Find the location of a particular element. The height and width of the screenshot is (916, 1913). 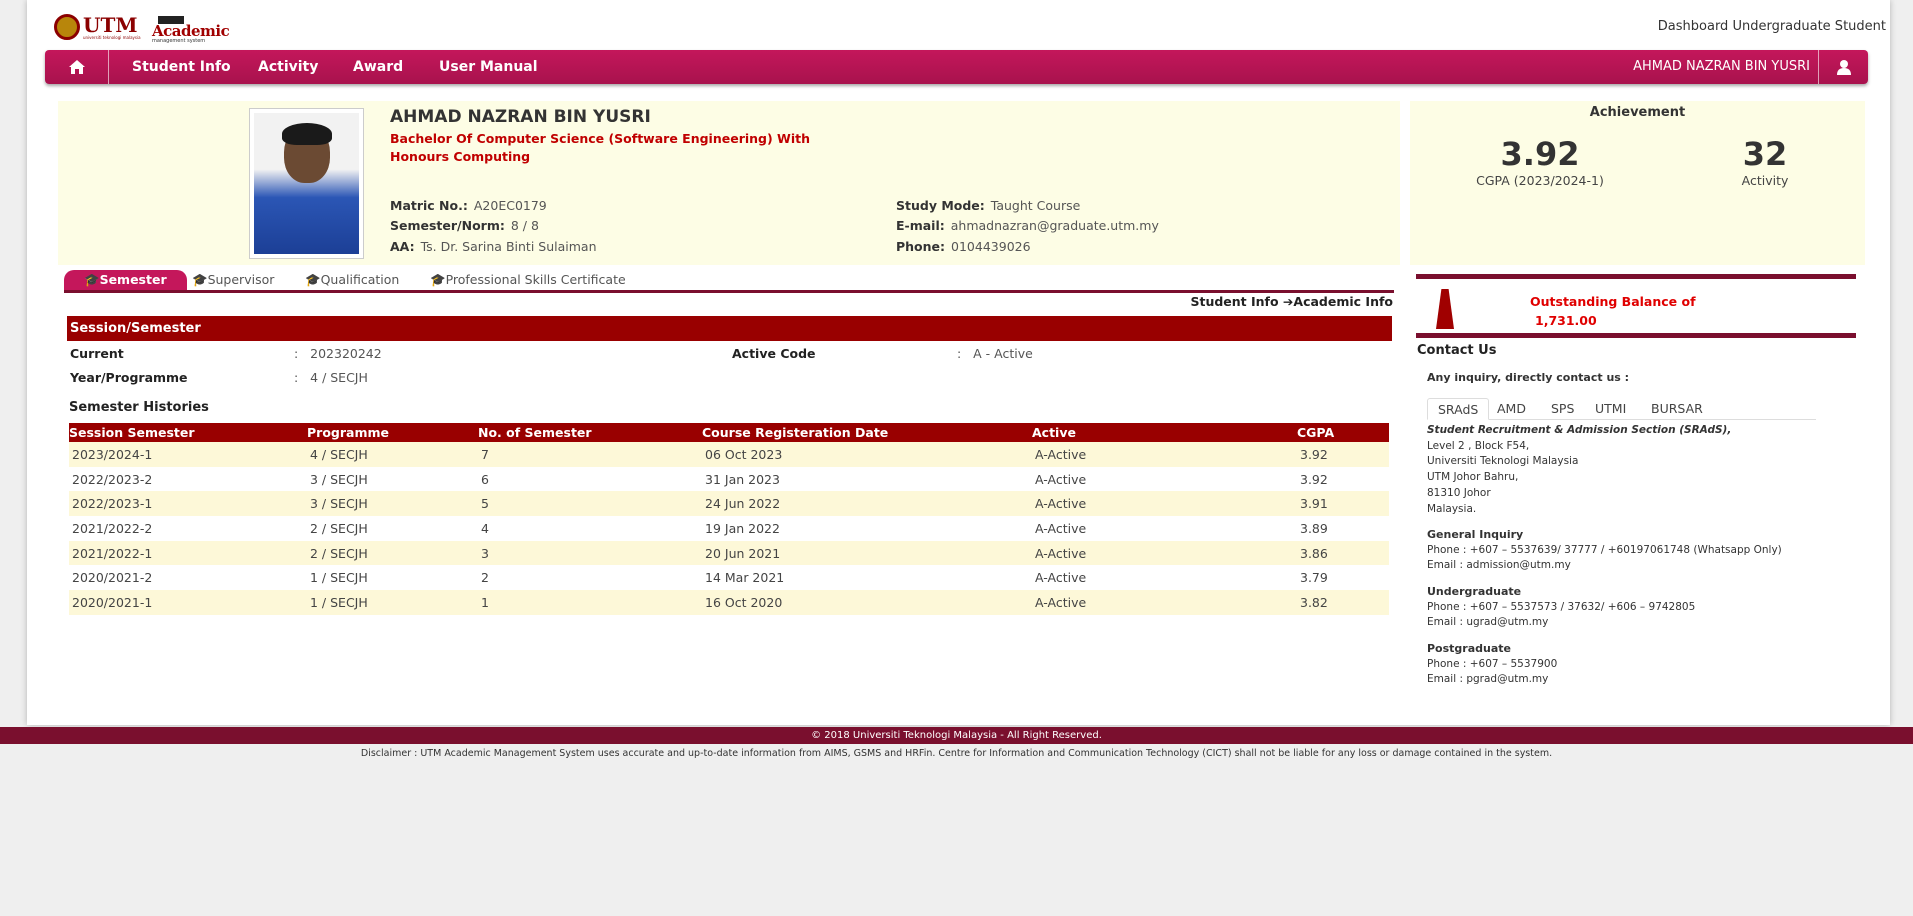

tab-supervisor: 🎓Supervisor is located at coordinates (233, 280).